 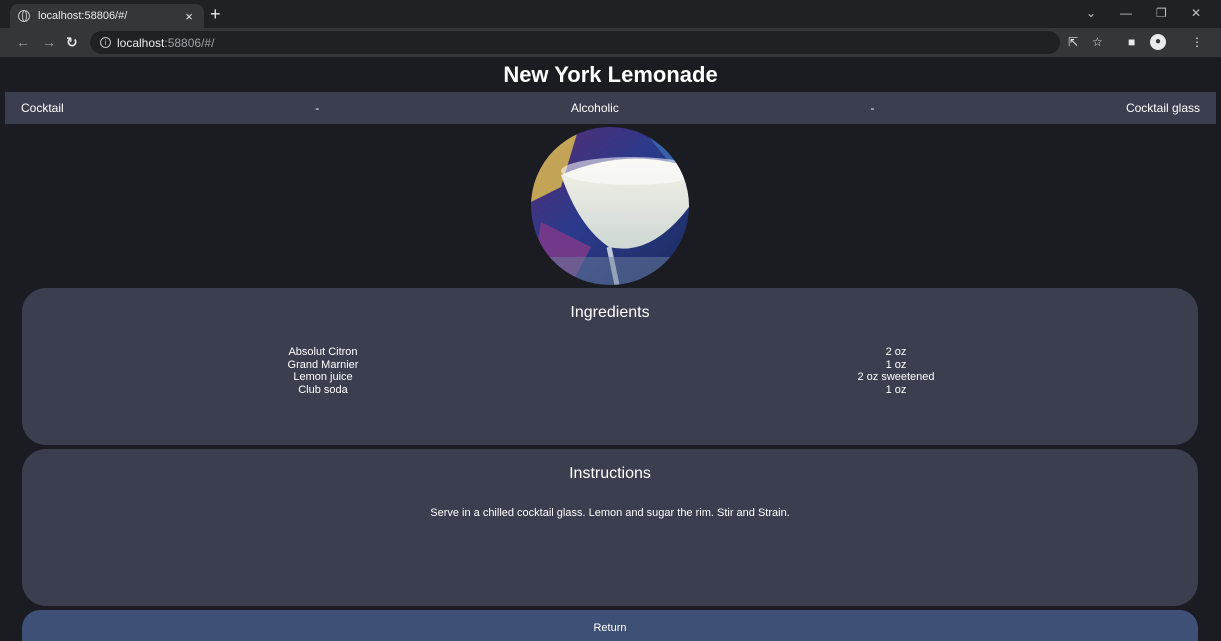 I want to click on url-host: localhost, so click(x=141, y=42).